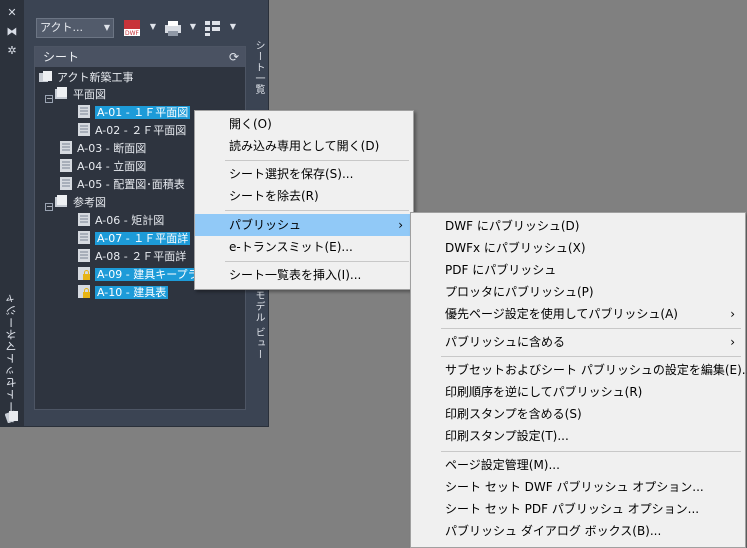 This screenshot has width=747, height=548. What do you see at coordinates (505, 342) in the screenshot?
I see `menu-item-include-in-publish-label: パブリッシュに含める` at bounding box center [505, 342].